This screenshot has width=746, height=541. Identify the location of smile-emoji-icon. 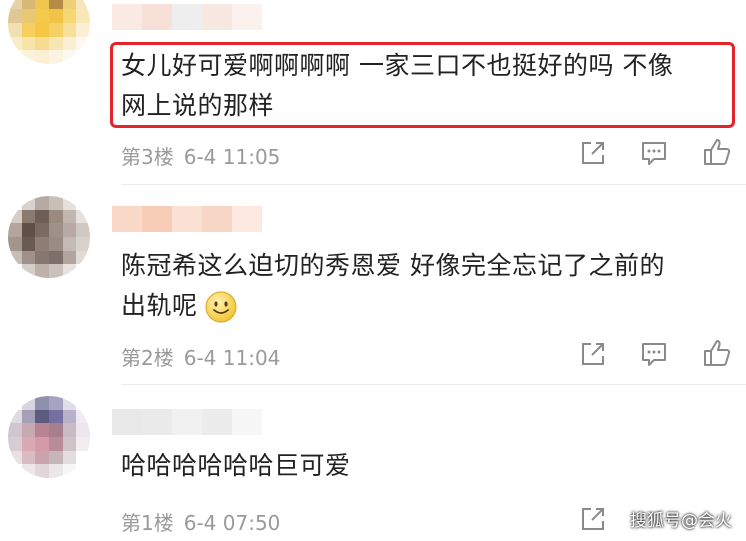
(221, 307).